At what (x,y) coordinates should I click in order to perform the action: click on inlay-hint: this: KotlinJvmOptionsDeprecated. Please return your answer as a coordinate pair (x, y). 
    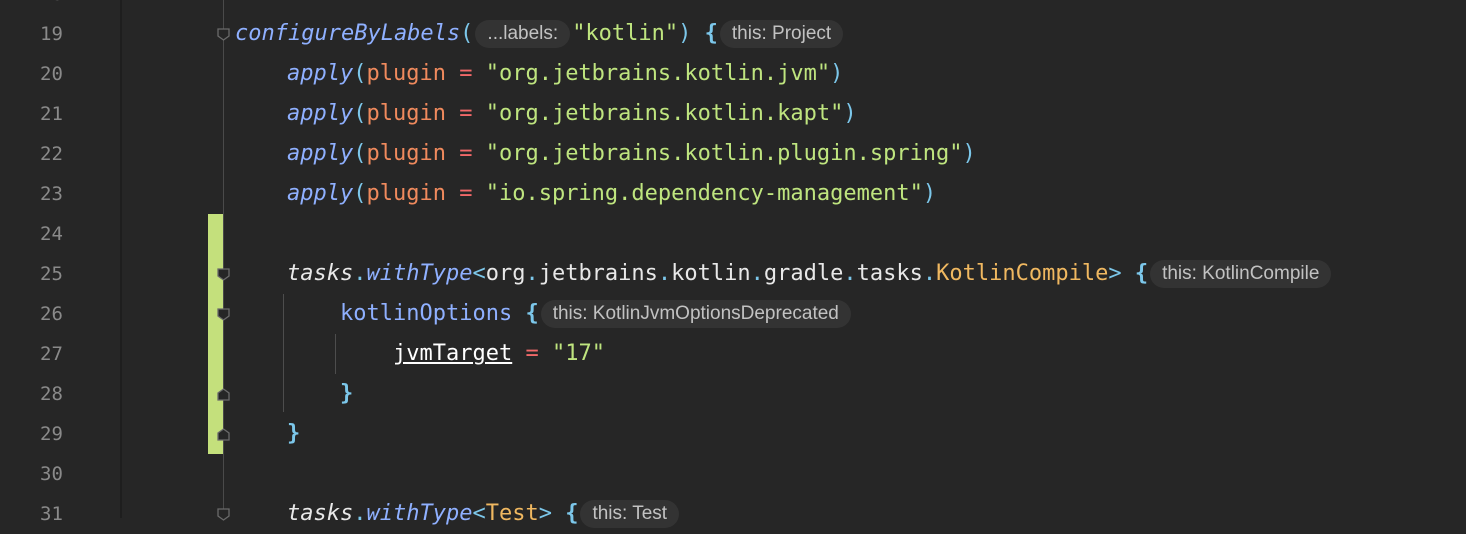
    Looking at the image, I should click on (695, 314).